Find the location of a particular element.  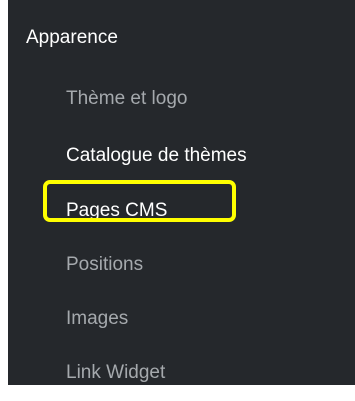

menu-item-theme-catalogue: Catalogue de thèmes is located at coordinates (156, 156).